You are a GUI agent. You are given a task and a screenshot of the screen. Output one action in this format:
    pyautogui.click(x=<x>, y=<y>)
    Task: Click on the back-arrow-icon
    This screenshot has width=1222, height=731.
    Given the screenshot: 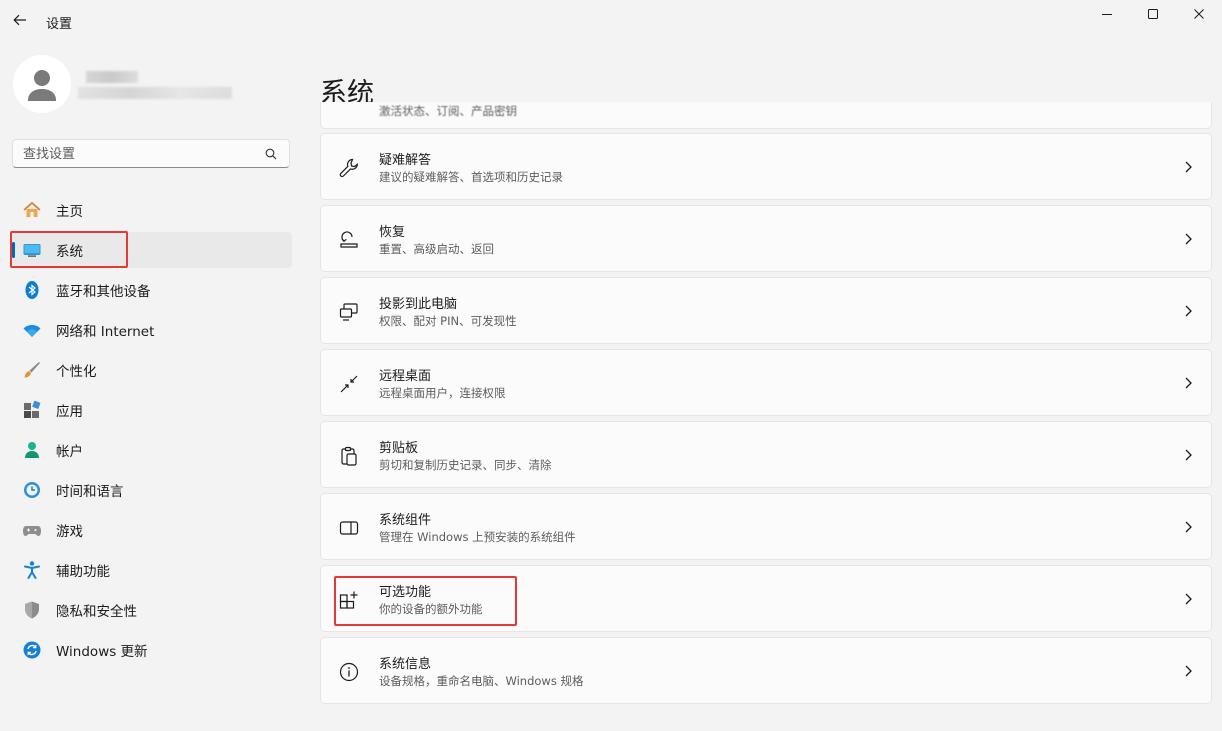 What is the action you would take?
    pyautogui.click(x=19, y=20)
    